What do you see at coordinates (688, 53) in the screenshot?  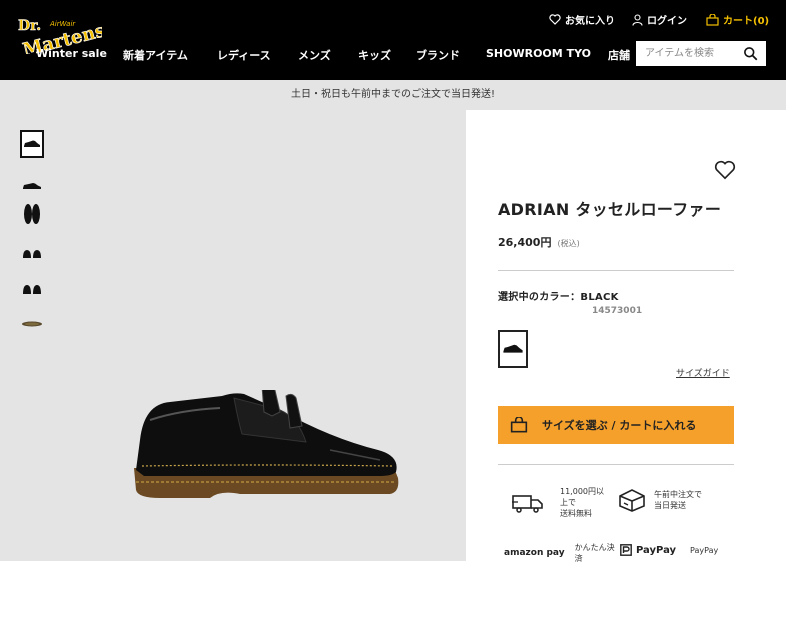 I see `search-input` at bounding box center [688, 53].